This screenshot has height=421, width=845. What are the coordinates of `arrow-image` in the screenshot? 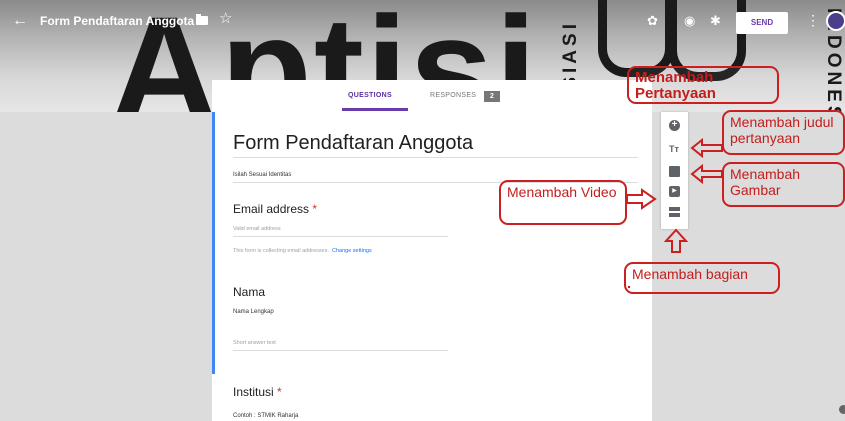 It's located at (706, 174).